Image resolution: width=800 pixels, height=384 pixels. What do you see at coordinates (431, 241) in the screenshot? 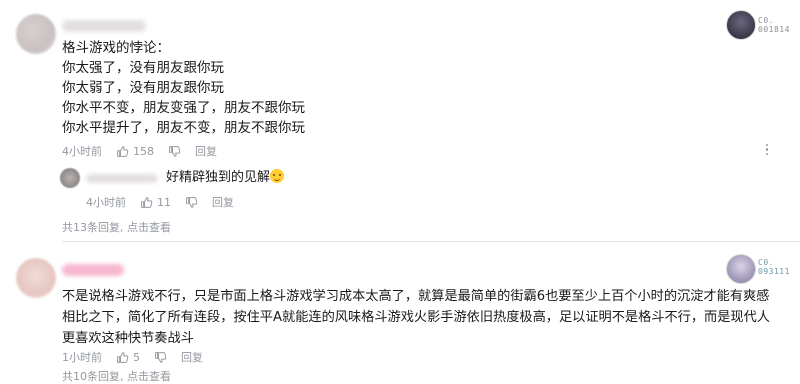
I see `divider` at bounding box center [431, 241].